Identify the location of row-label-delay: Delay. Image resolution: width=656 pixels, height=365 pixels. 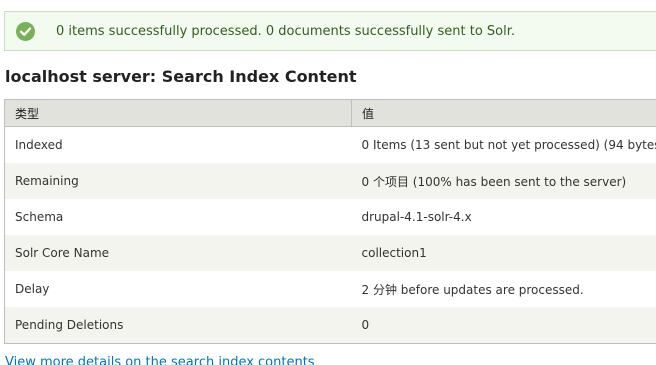
(178, 289).